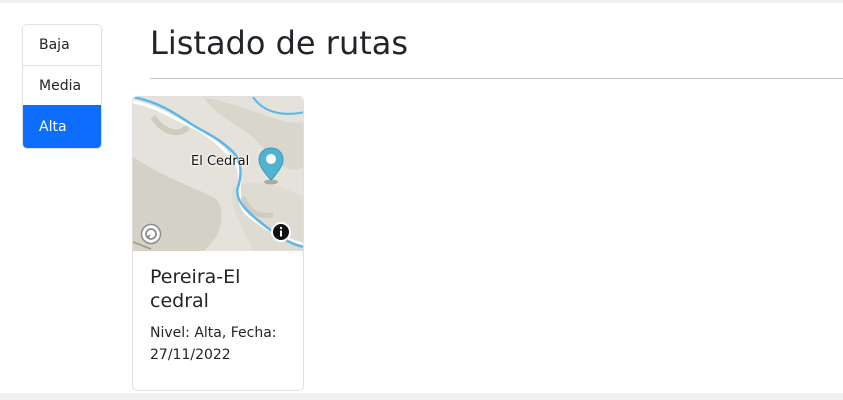 The width and height of the screenshot is (843, 400). I want to click on route-title: Pereira-El cedral, so click(195, 289).